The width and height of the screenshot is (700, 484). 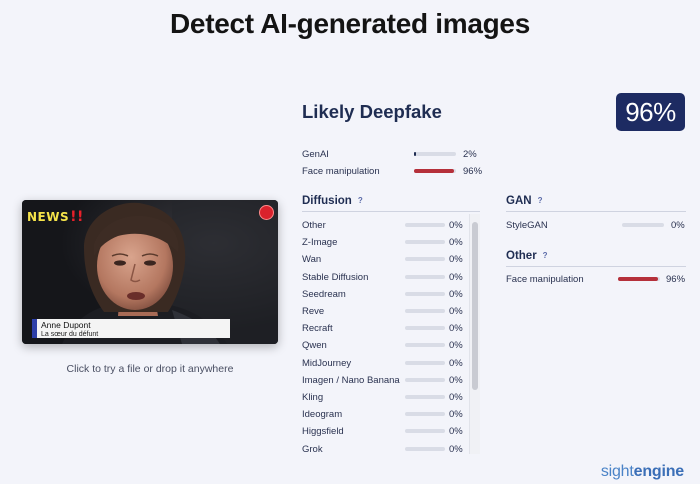 What do you see at coordinates (383, 431) in the screenshot?
I see `diffusion-row: Higgsfield 0%` at bounding box center [383, 431].